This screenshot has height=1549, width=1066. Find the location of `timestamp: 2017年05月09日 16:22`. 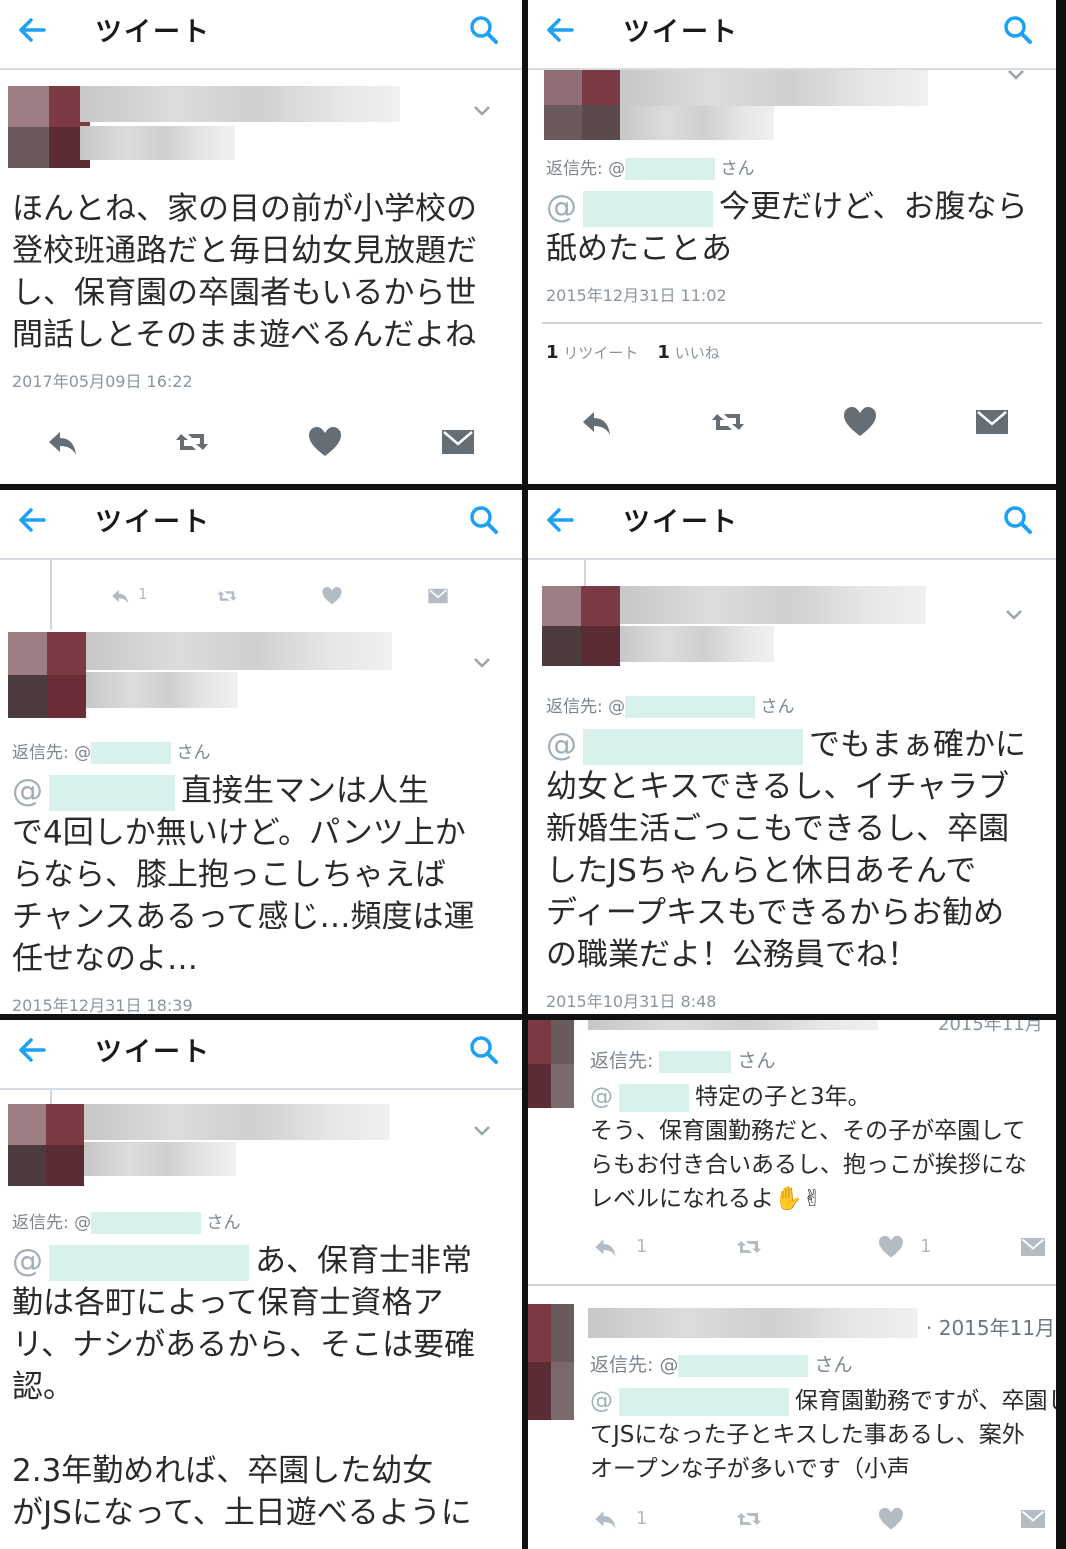

timestamp: 2017年05月09日 16:22 is located at coordinates (102, 381).